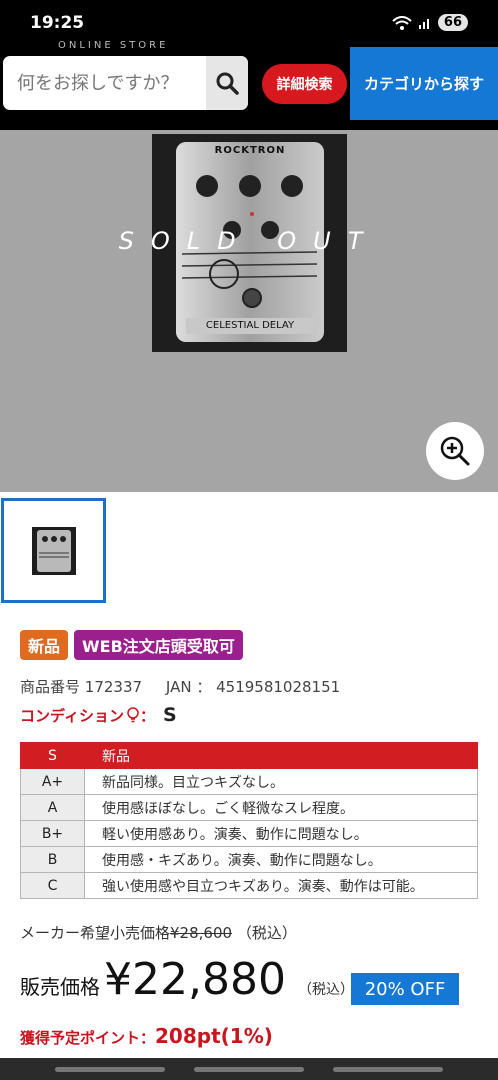  I want to click on nav-back-handle, so click(110, 1069).